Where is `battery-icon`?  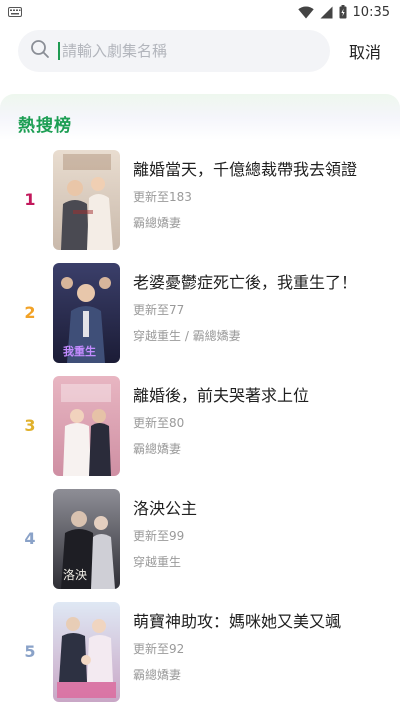
battery-icon is located at coordinates (343, 12).